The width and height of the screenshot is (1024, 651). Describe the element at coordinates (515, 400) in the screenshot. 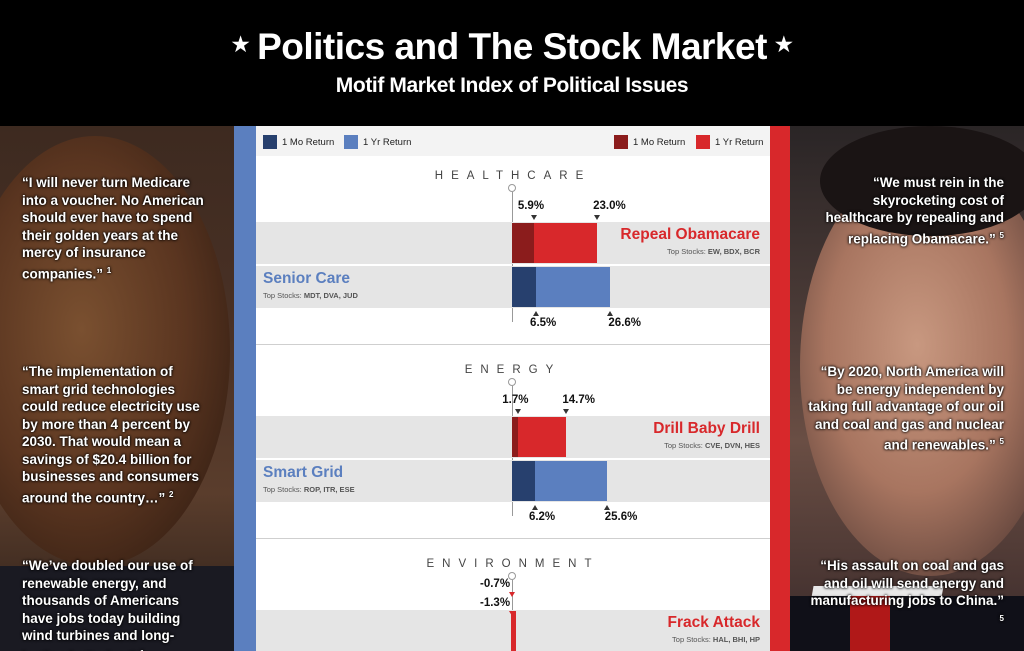

I see `label-1mo: 1.7%` at that location.